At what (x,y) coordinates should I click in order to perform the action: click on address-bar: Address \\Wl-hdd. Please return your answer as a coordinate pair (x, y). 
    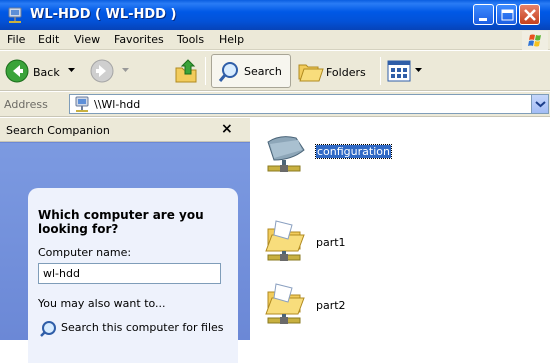
    Looking at the image, I should click on (275, 104).